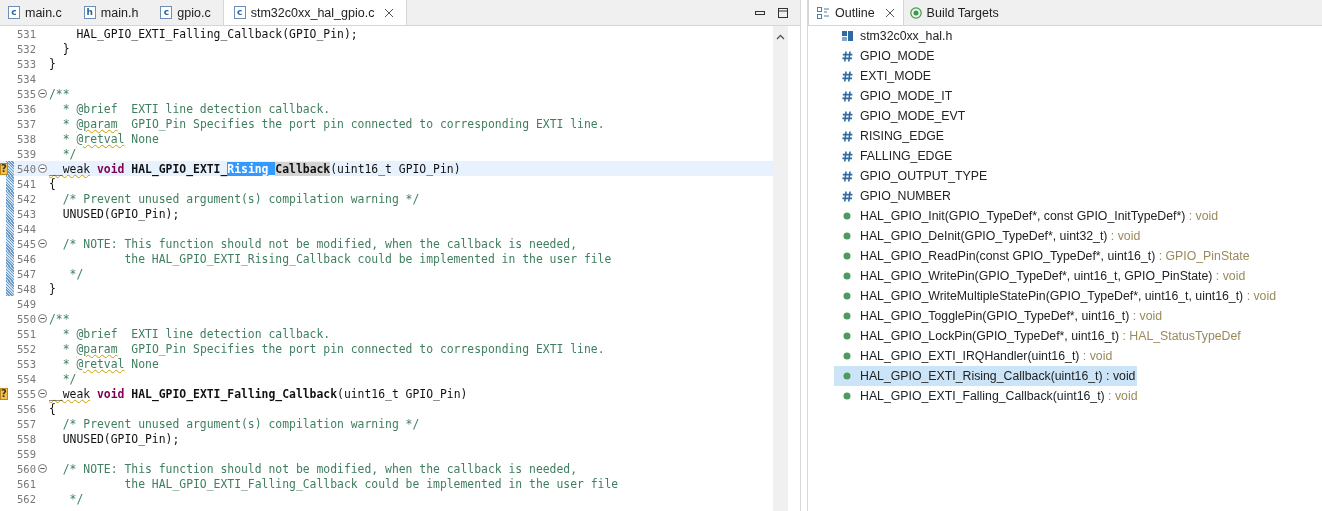 The image size is (1322, 511). I want to click on outline-item: HAL_GPIO_EXTI_Falling_Callback(uint16_t) : void, so click(987, 396).